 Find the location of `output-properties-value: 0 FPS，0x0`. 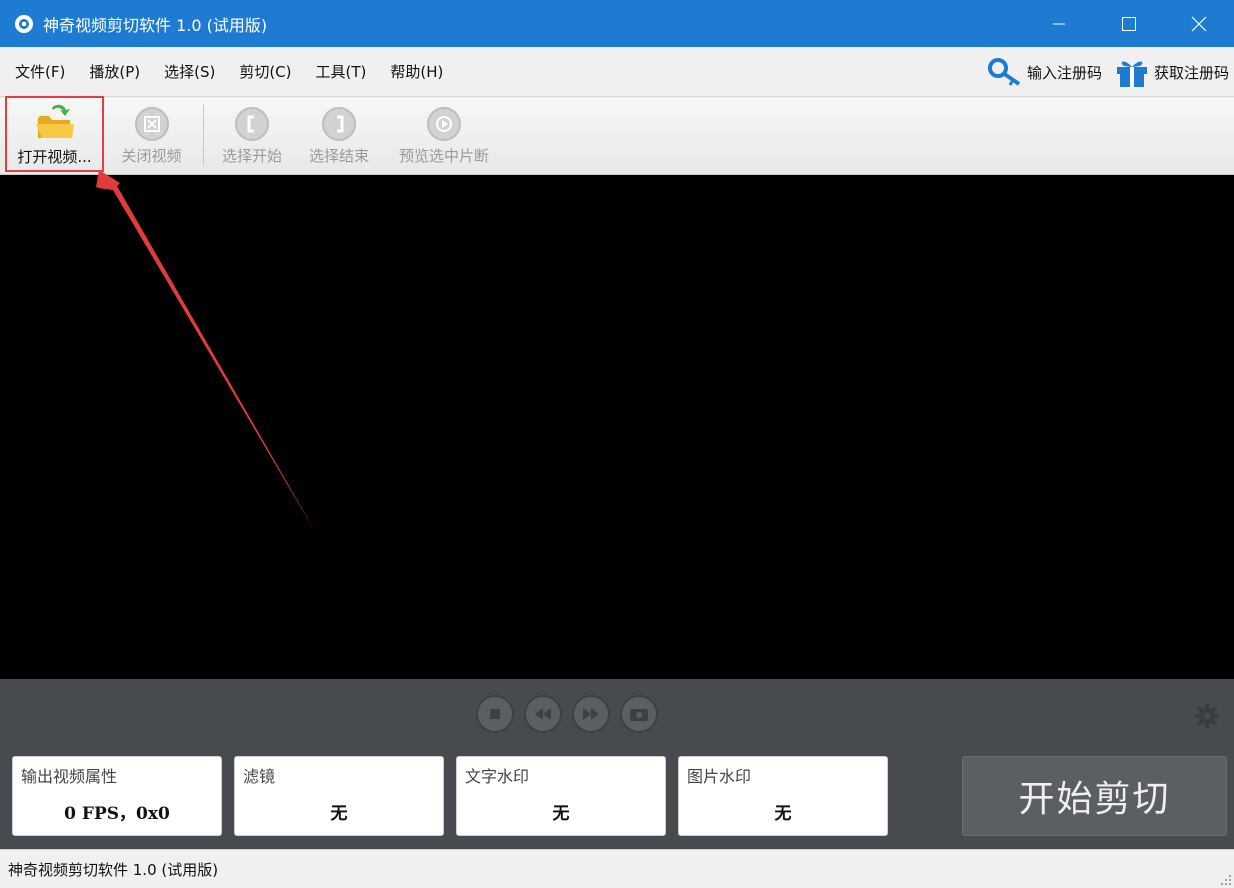

output-properties-value: 0 FPS，0x0 is located at coordinates (117, 814).